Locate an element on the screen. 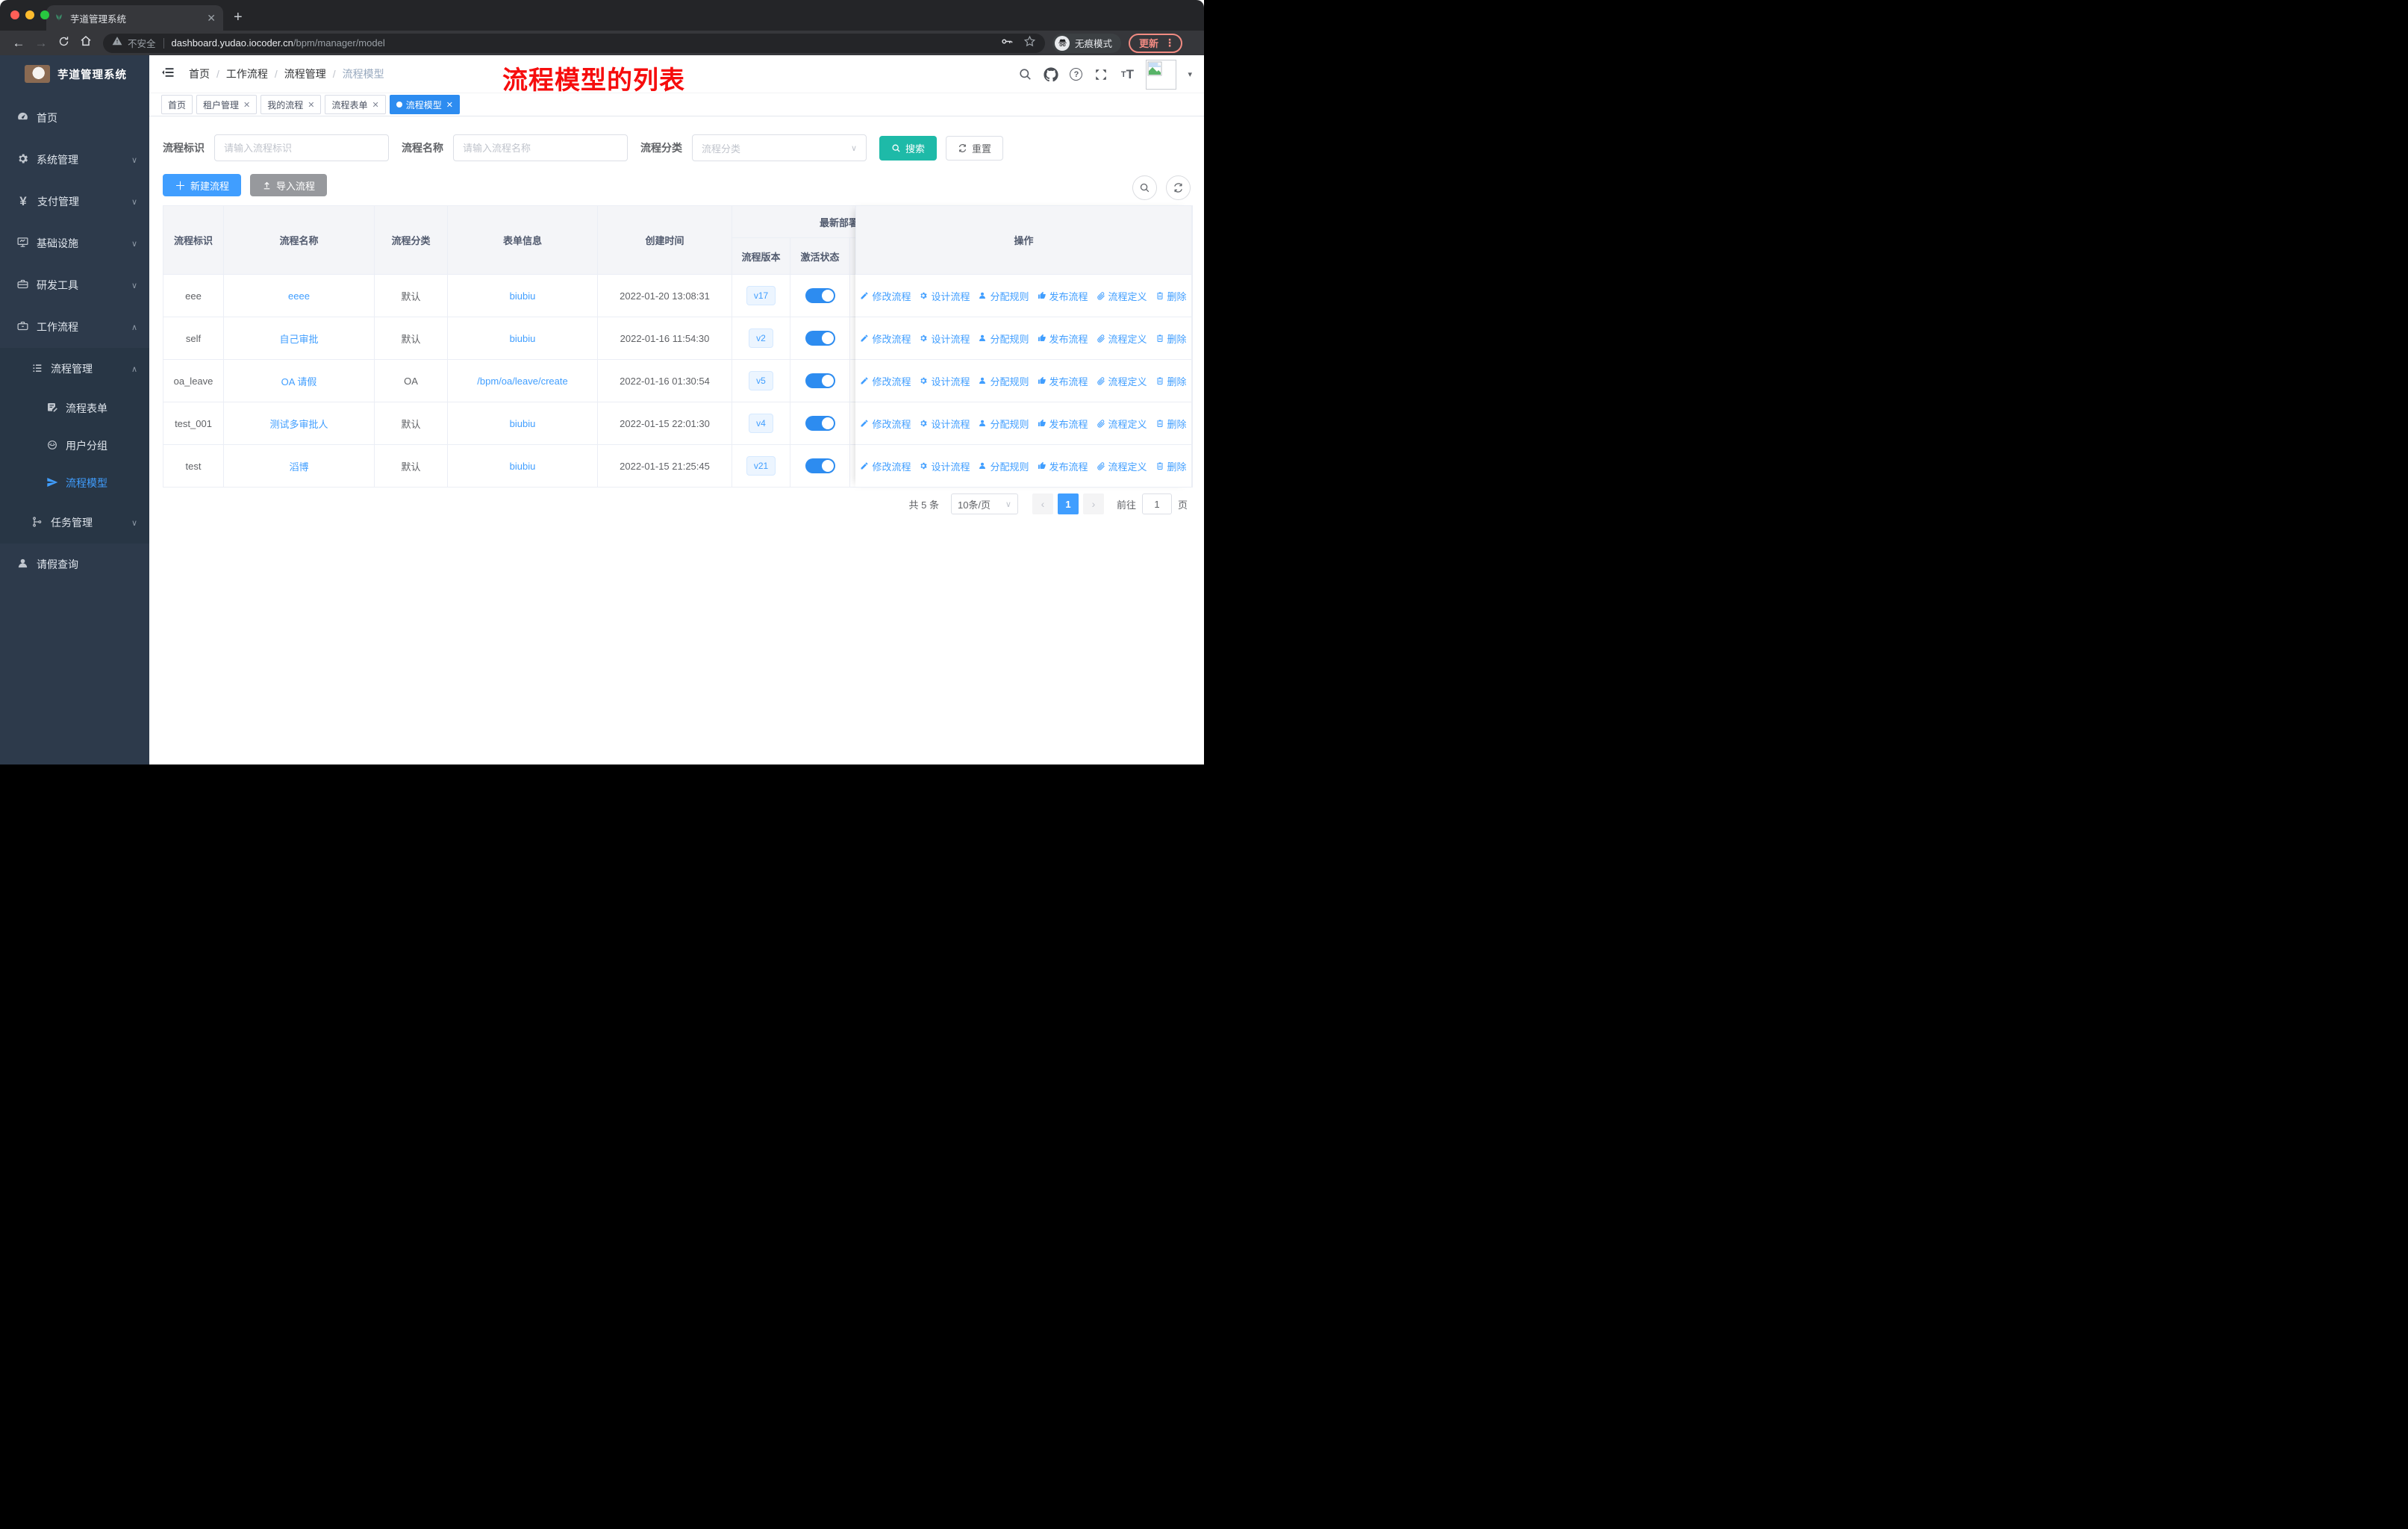 The width and height of the screenshot is (2408, 1529). process-name-link: eeee is located at coordinates (299, 296).